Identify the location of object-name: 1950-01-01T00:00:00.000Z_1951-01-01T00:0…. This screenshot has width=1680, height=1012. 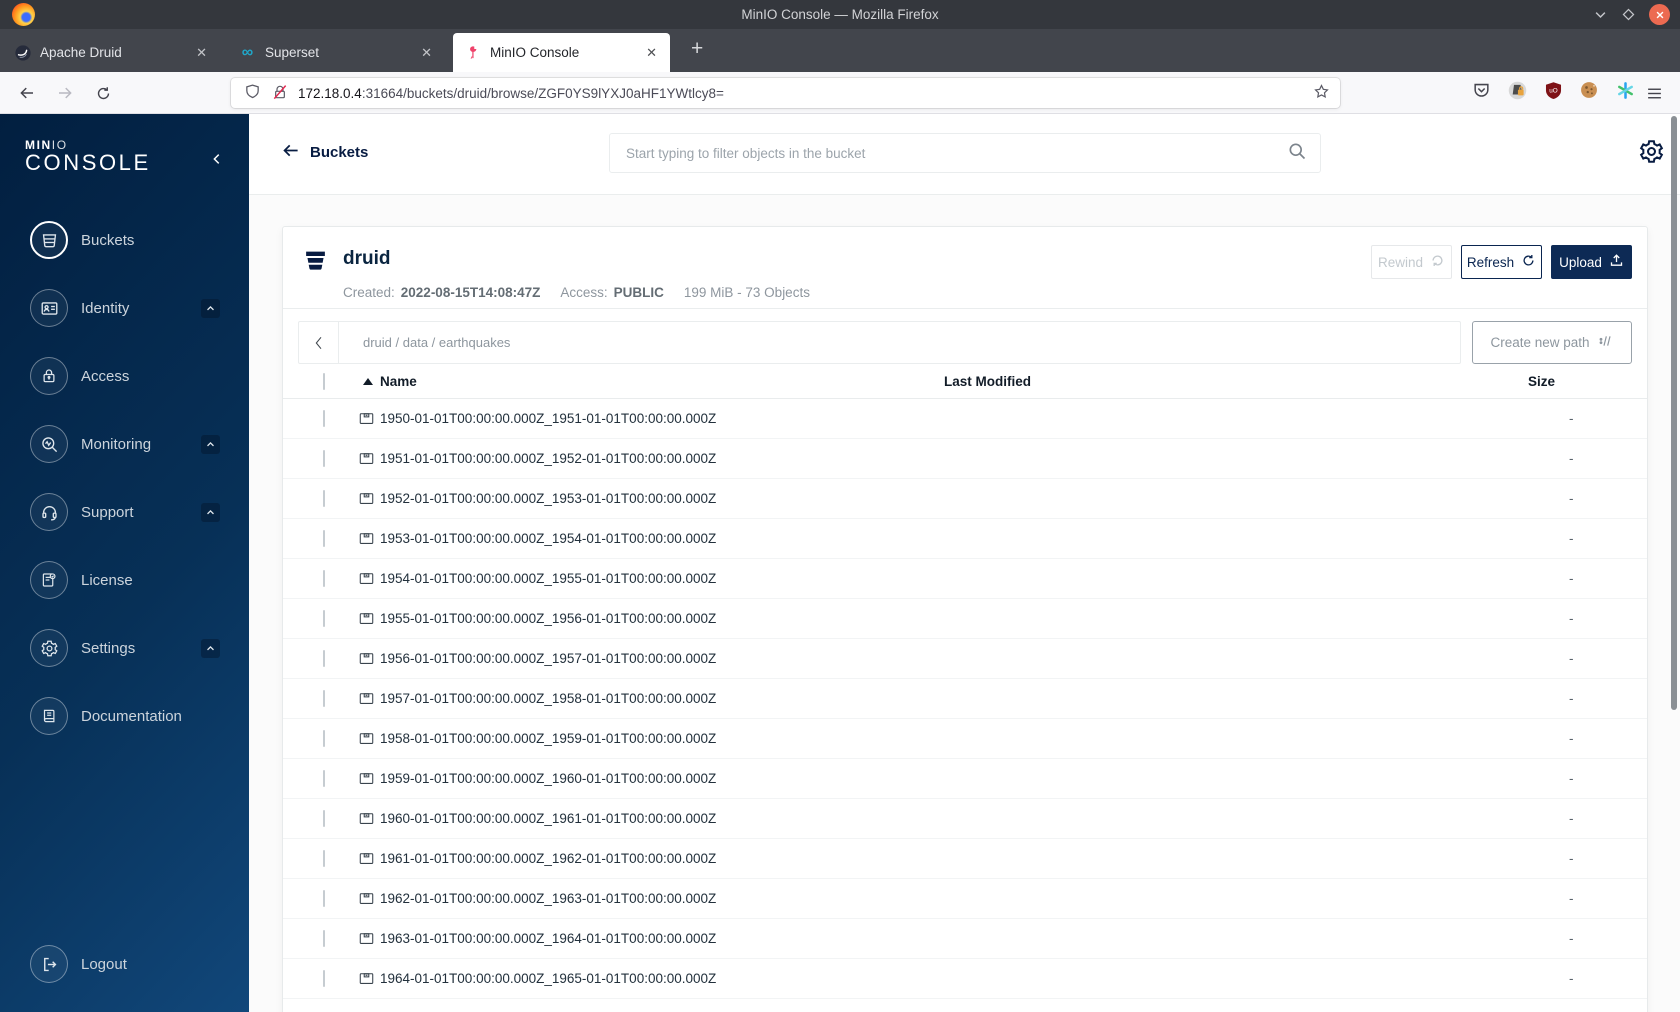
(548, 418).